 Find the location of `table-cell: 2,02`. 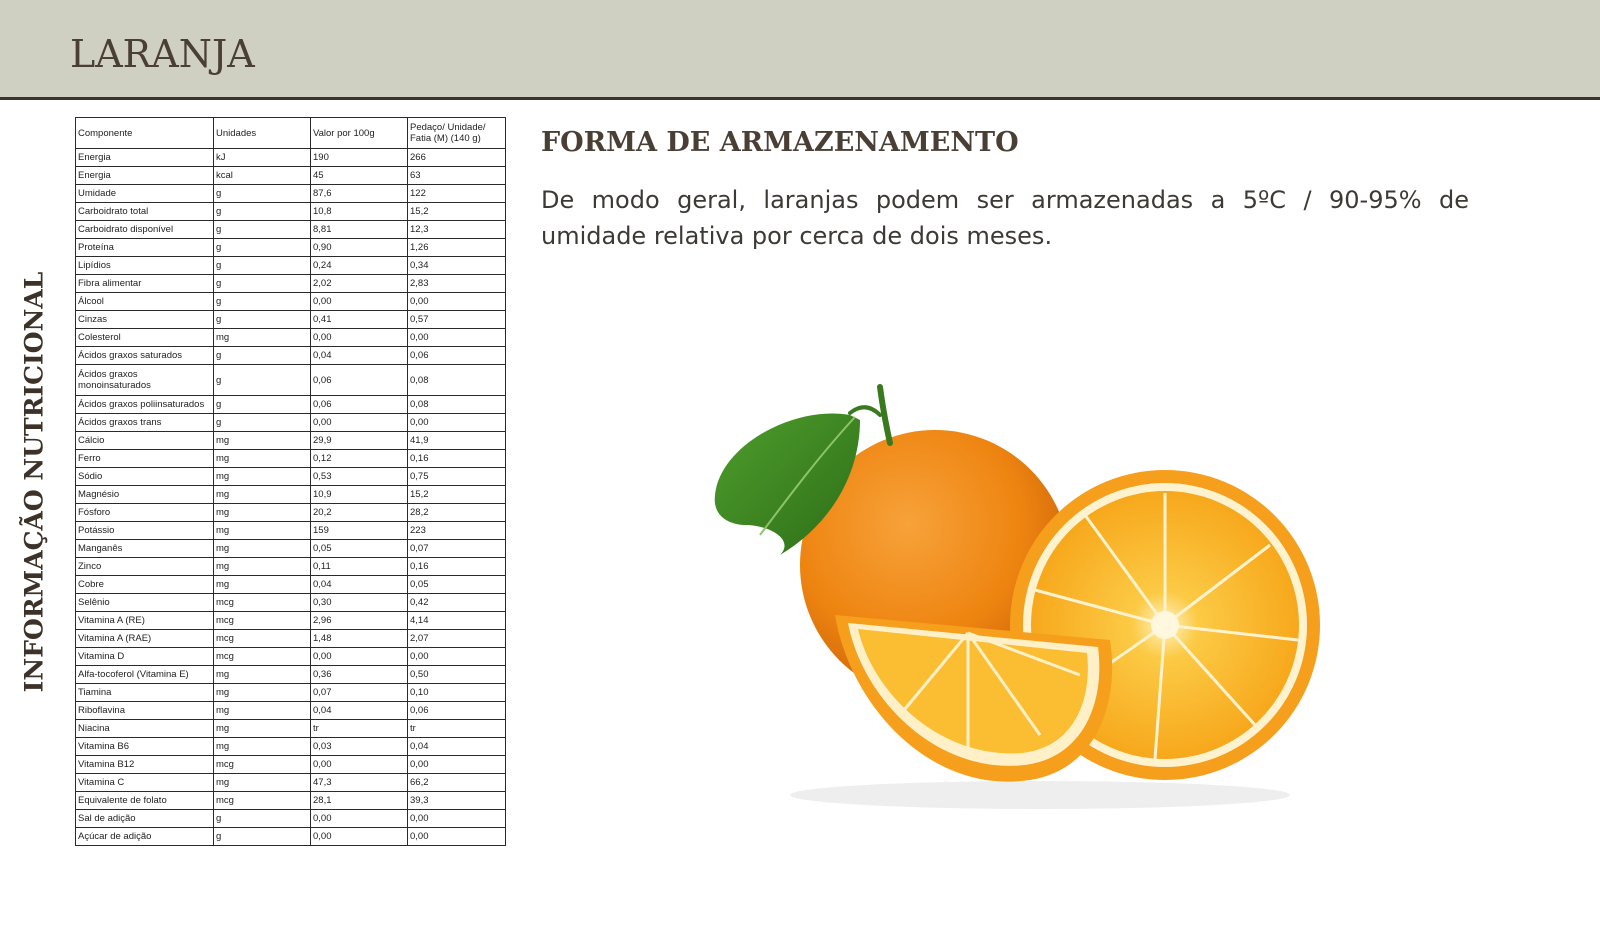

table-cell: 2,02 is located at coordinates (359, 283).